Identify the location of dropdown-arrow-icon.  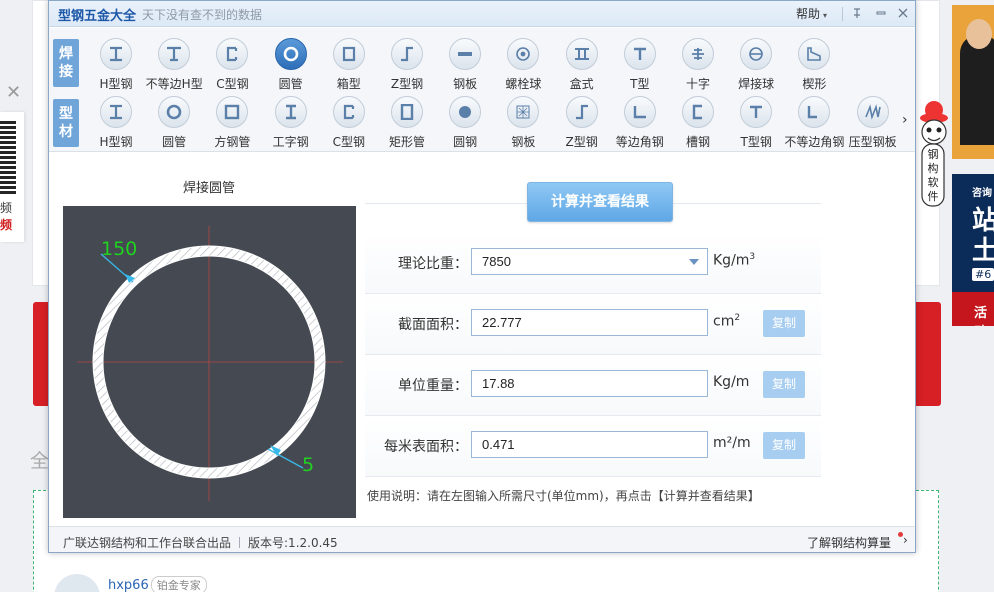
(694, 262).